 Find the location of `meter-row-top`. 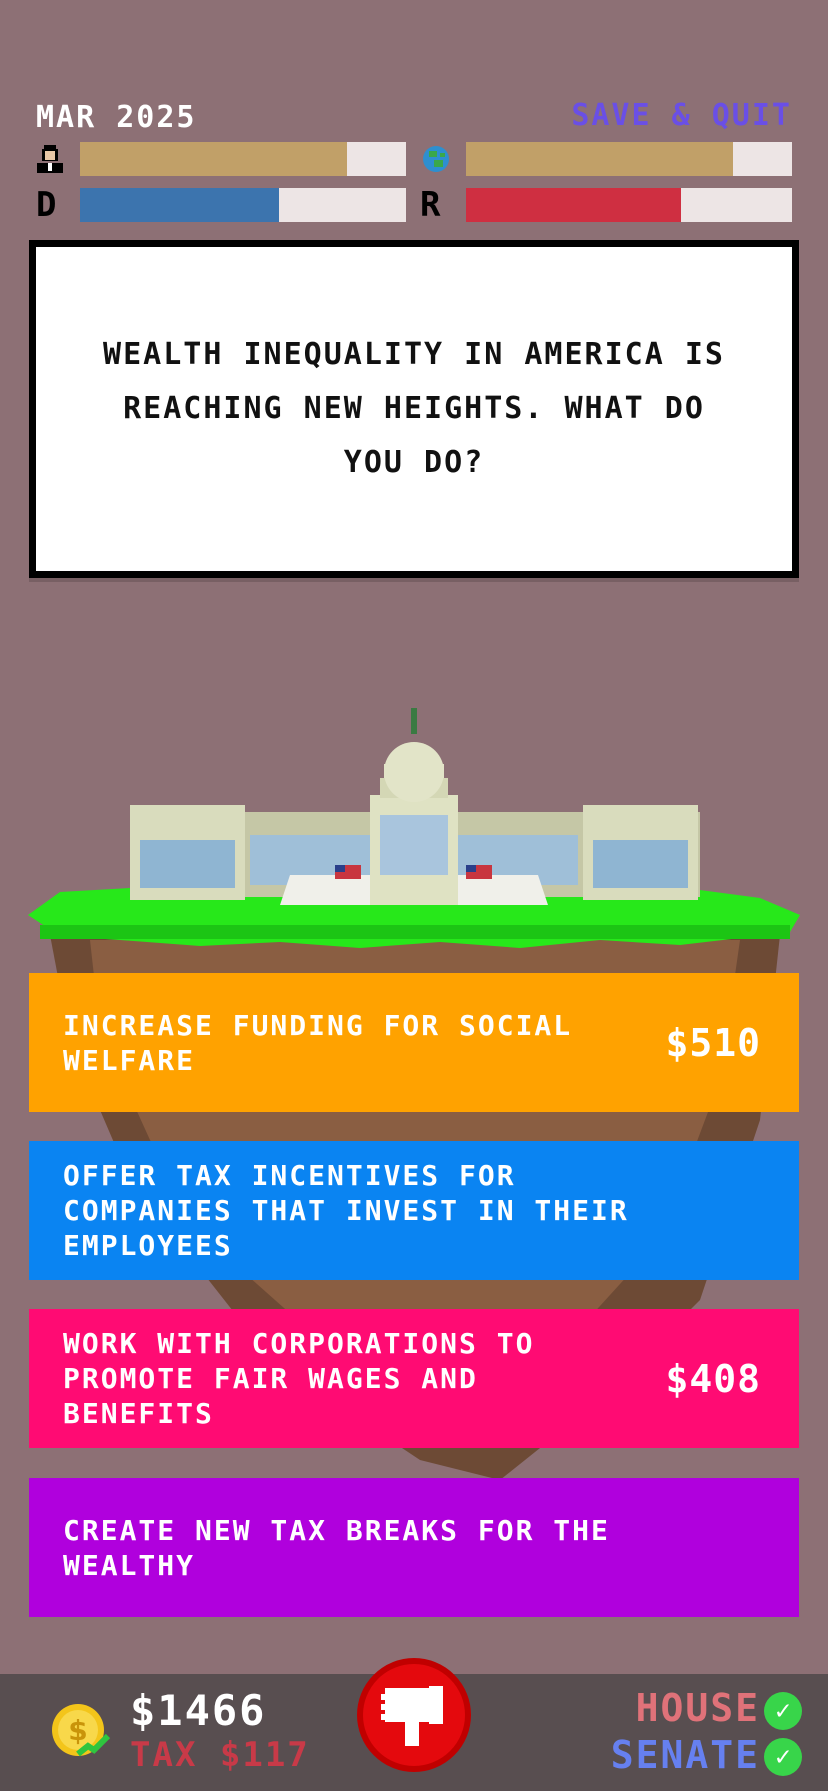

meter-row-top is located at coordinates (414, 159).